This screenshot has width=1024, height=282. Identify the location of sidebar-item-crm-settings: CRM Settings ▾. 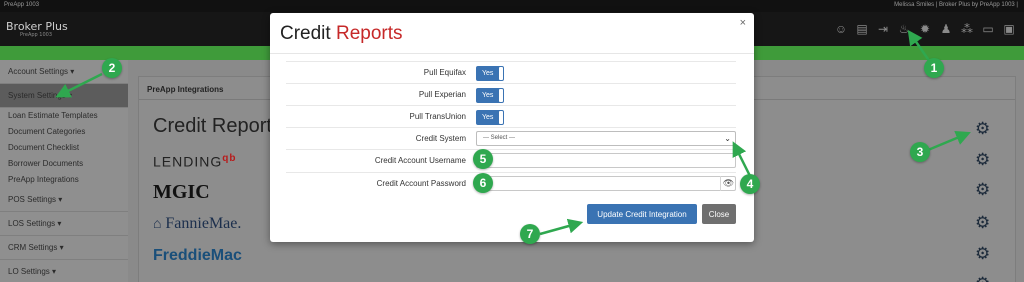
(64, 248).